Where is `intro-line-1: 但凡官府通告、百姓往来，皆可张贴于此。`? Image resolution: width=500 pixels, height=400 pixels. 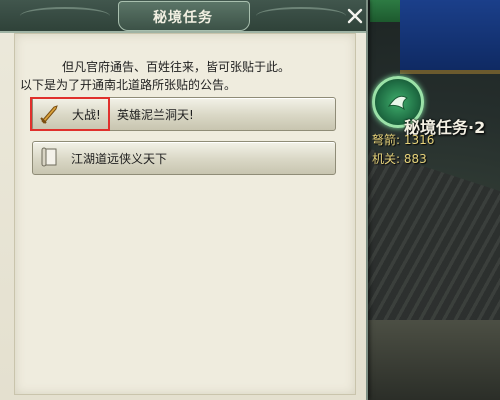 intro-line-1: 但凡官府通告、百姓往来，皆可张贴于此。 is located at coordinates (176, 67).